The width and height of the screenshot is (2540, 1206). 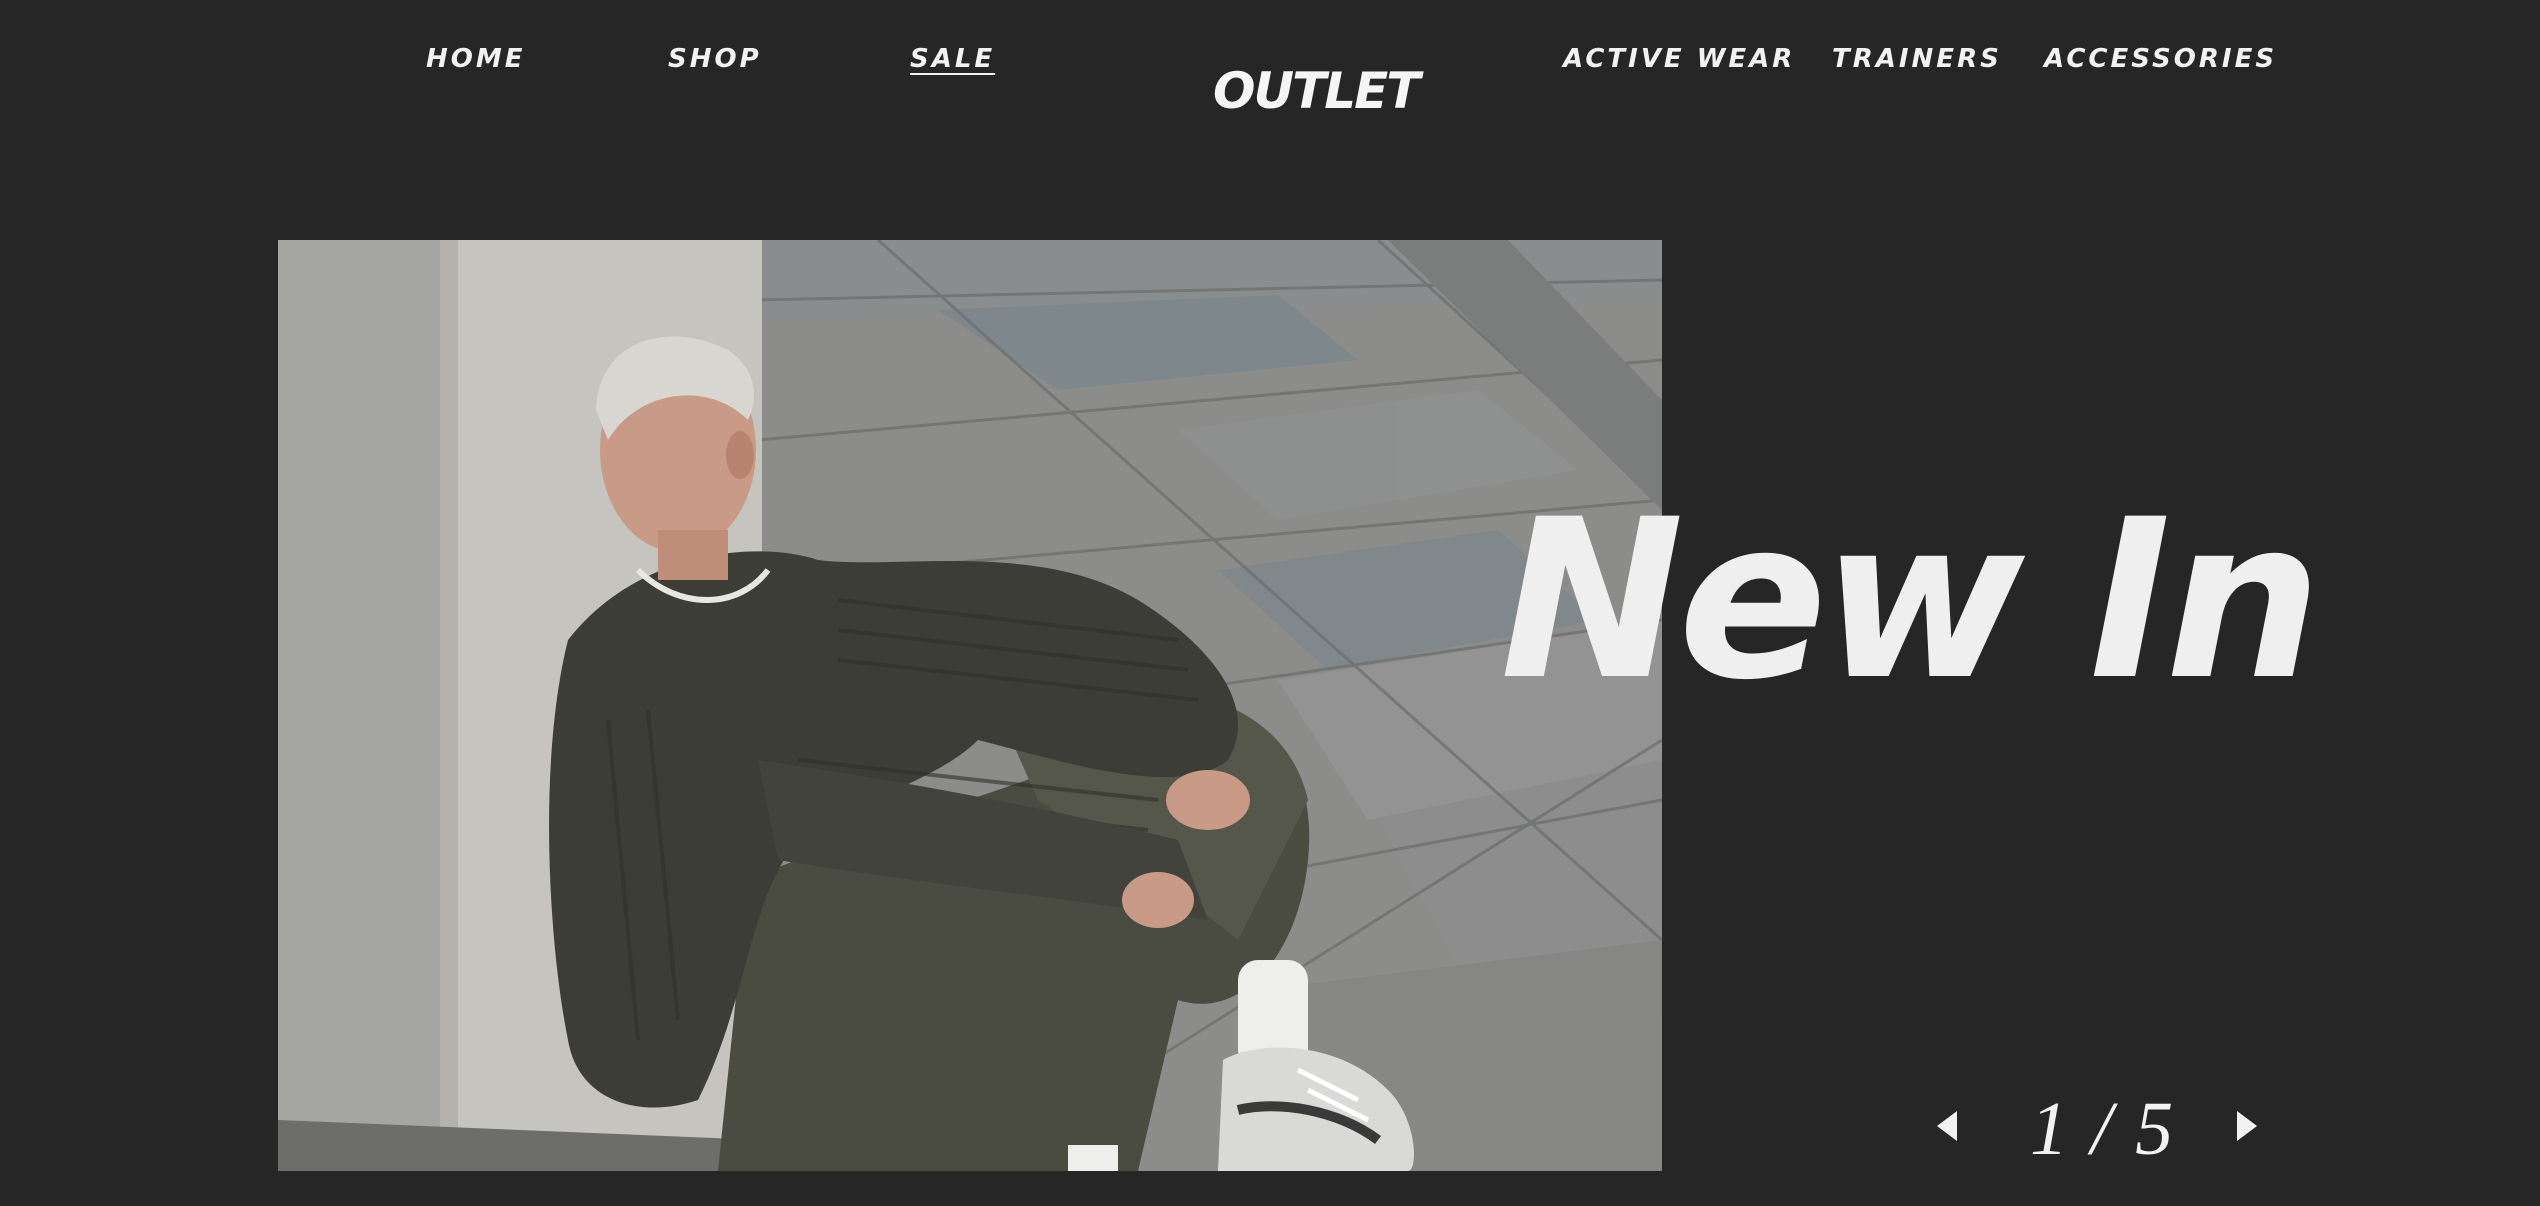 I want to click on slide-counter: 1 / 5, so click(x=2103, y=1129).